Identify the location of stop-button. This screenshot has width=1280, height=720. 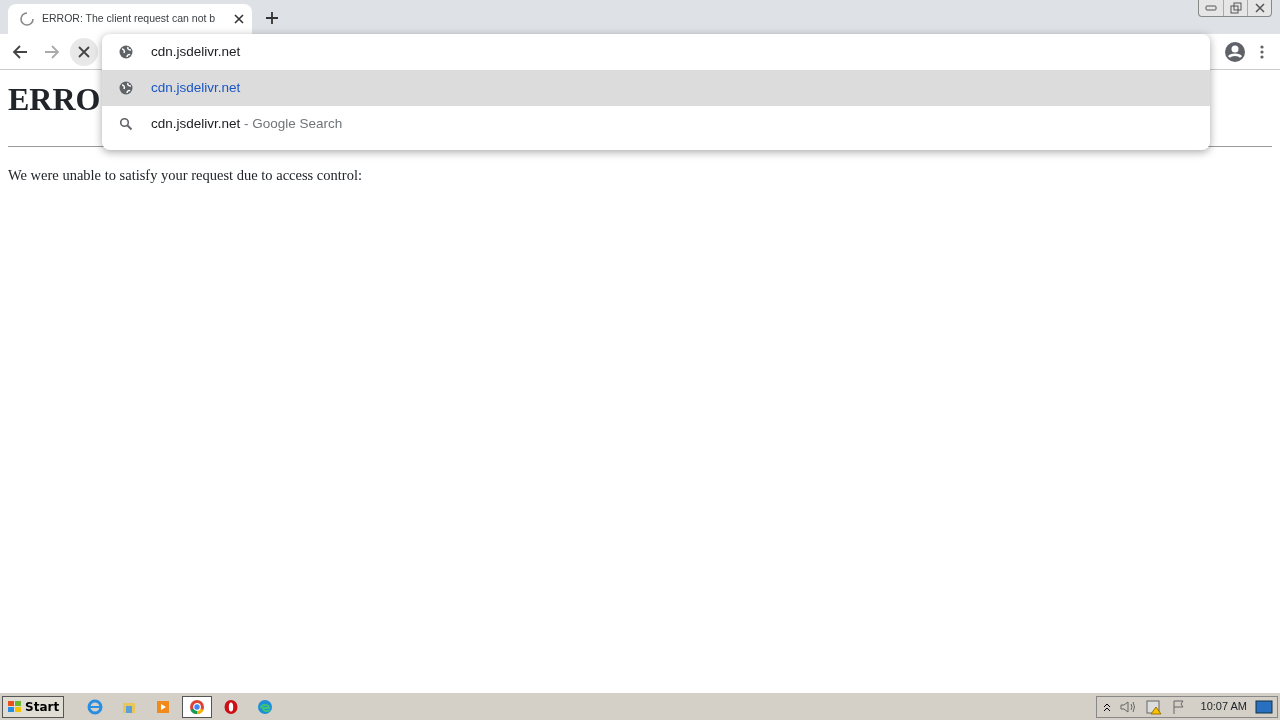
(84, 51).